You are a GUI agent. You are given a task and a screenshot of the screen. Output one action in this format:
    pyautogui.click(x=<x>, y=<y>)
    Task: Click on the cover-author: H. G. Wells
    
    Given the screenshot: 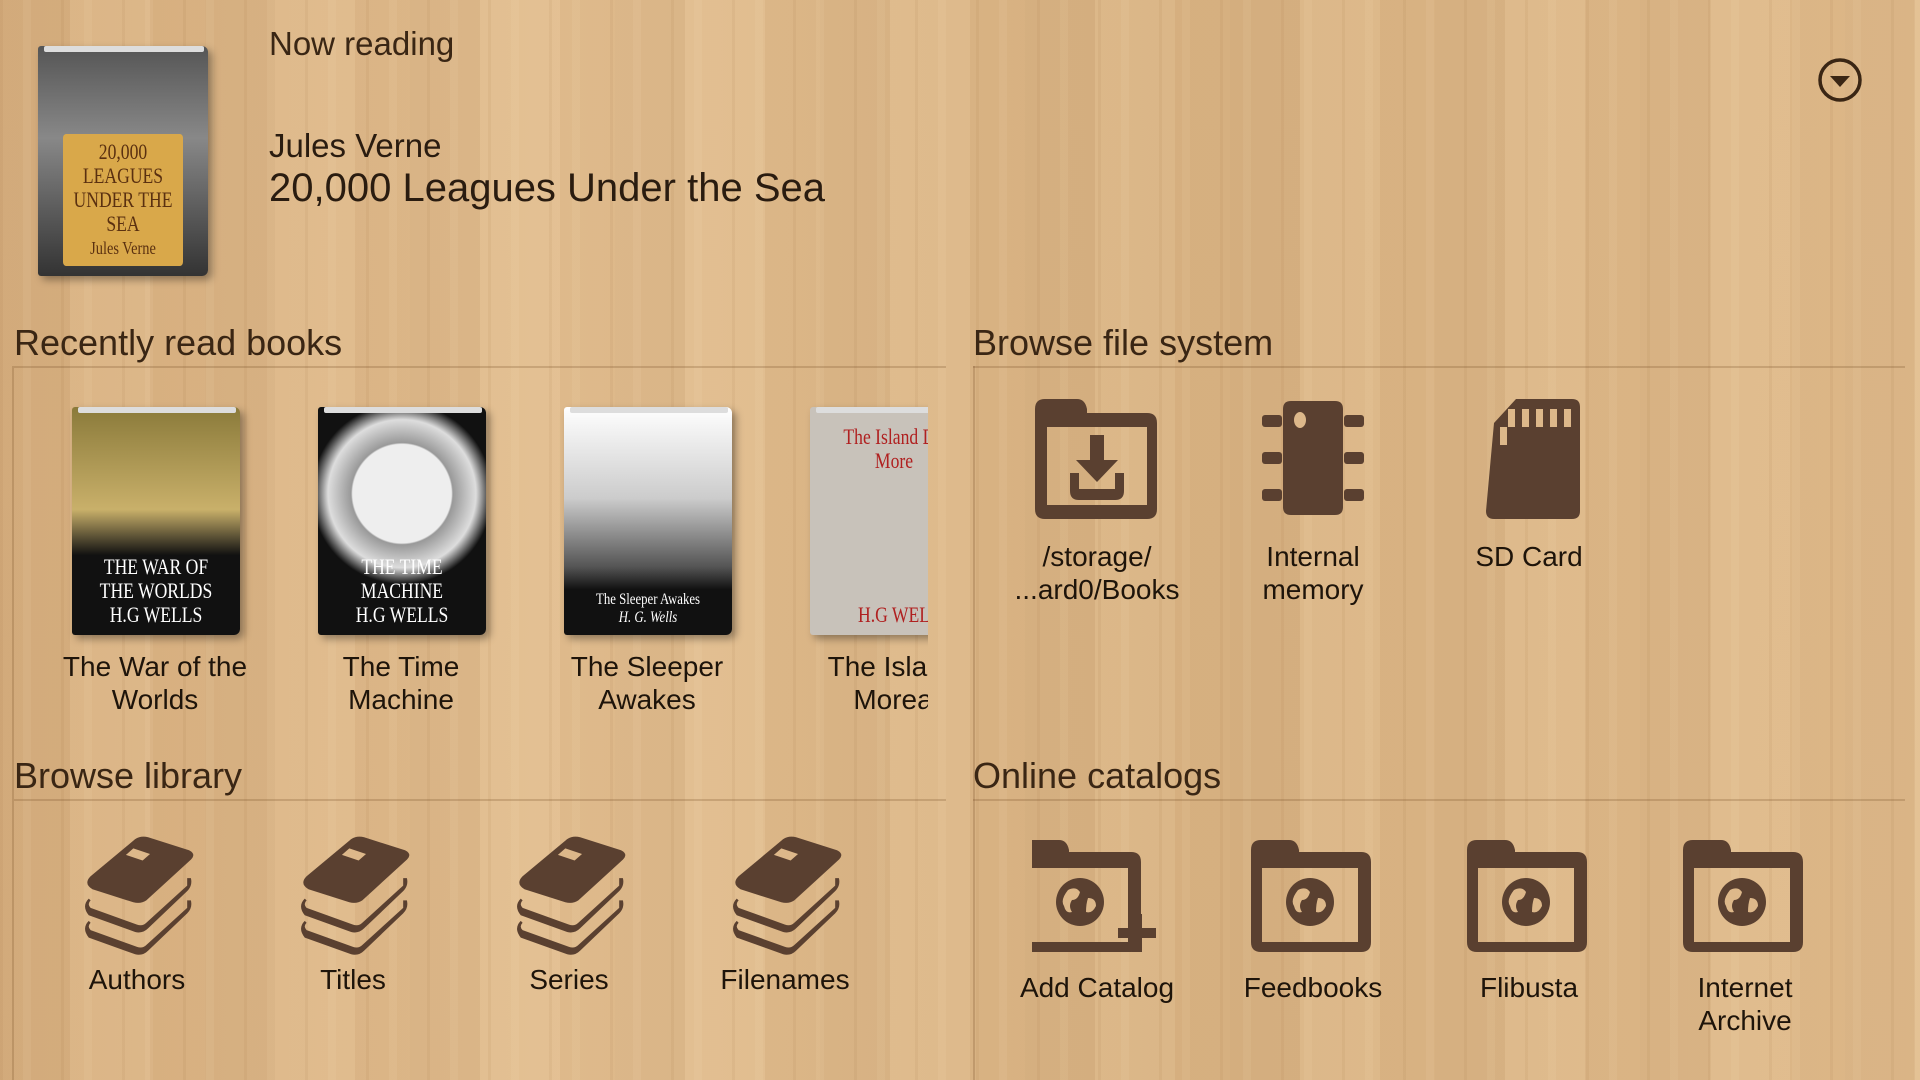 What is the action you would take?
    pyautogui.click(x=648, y=617)
    